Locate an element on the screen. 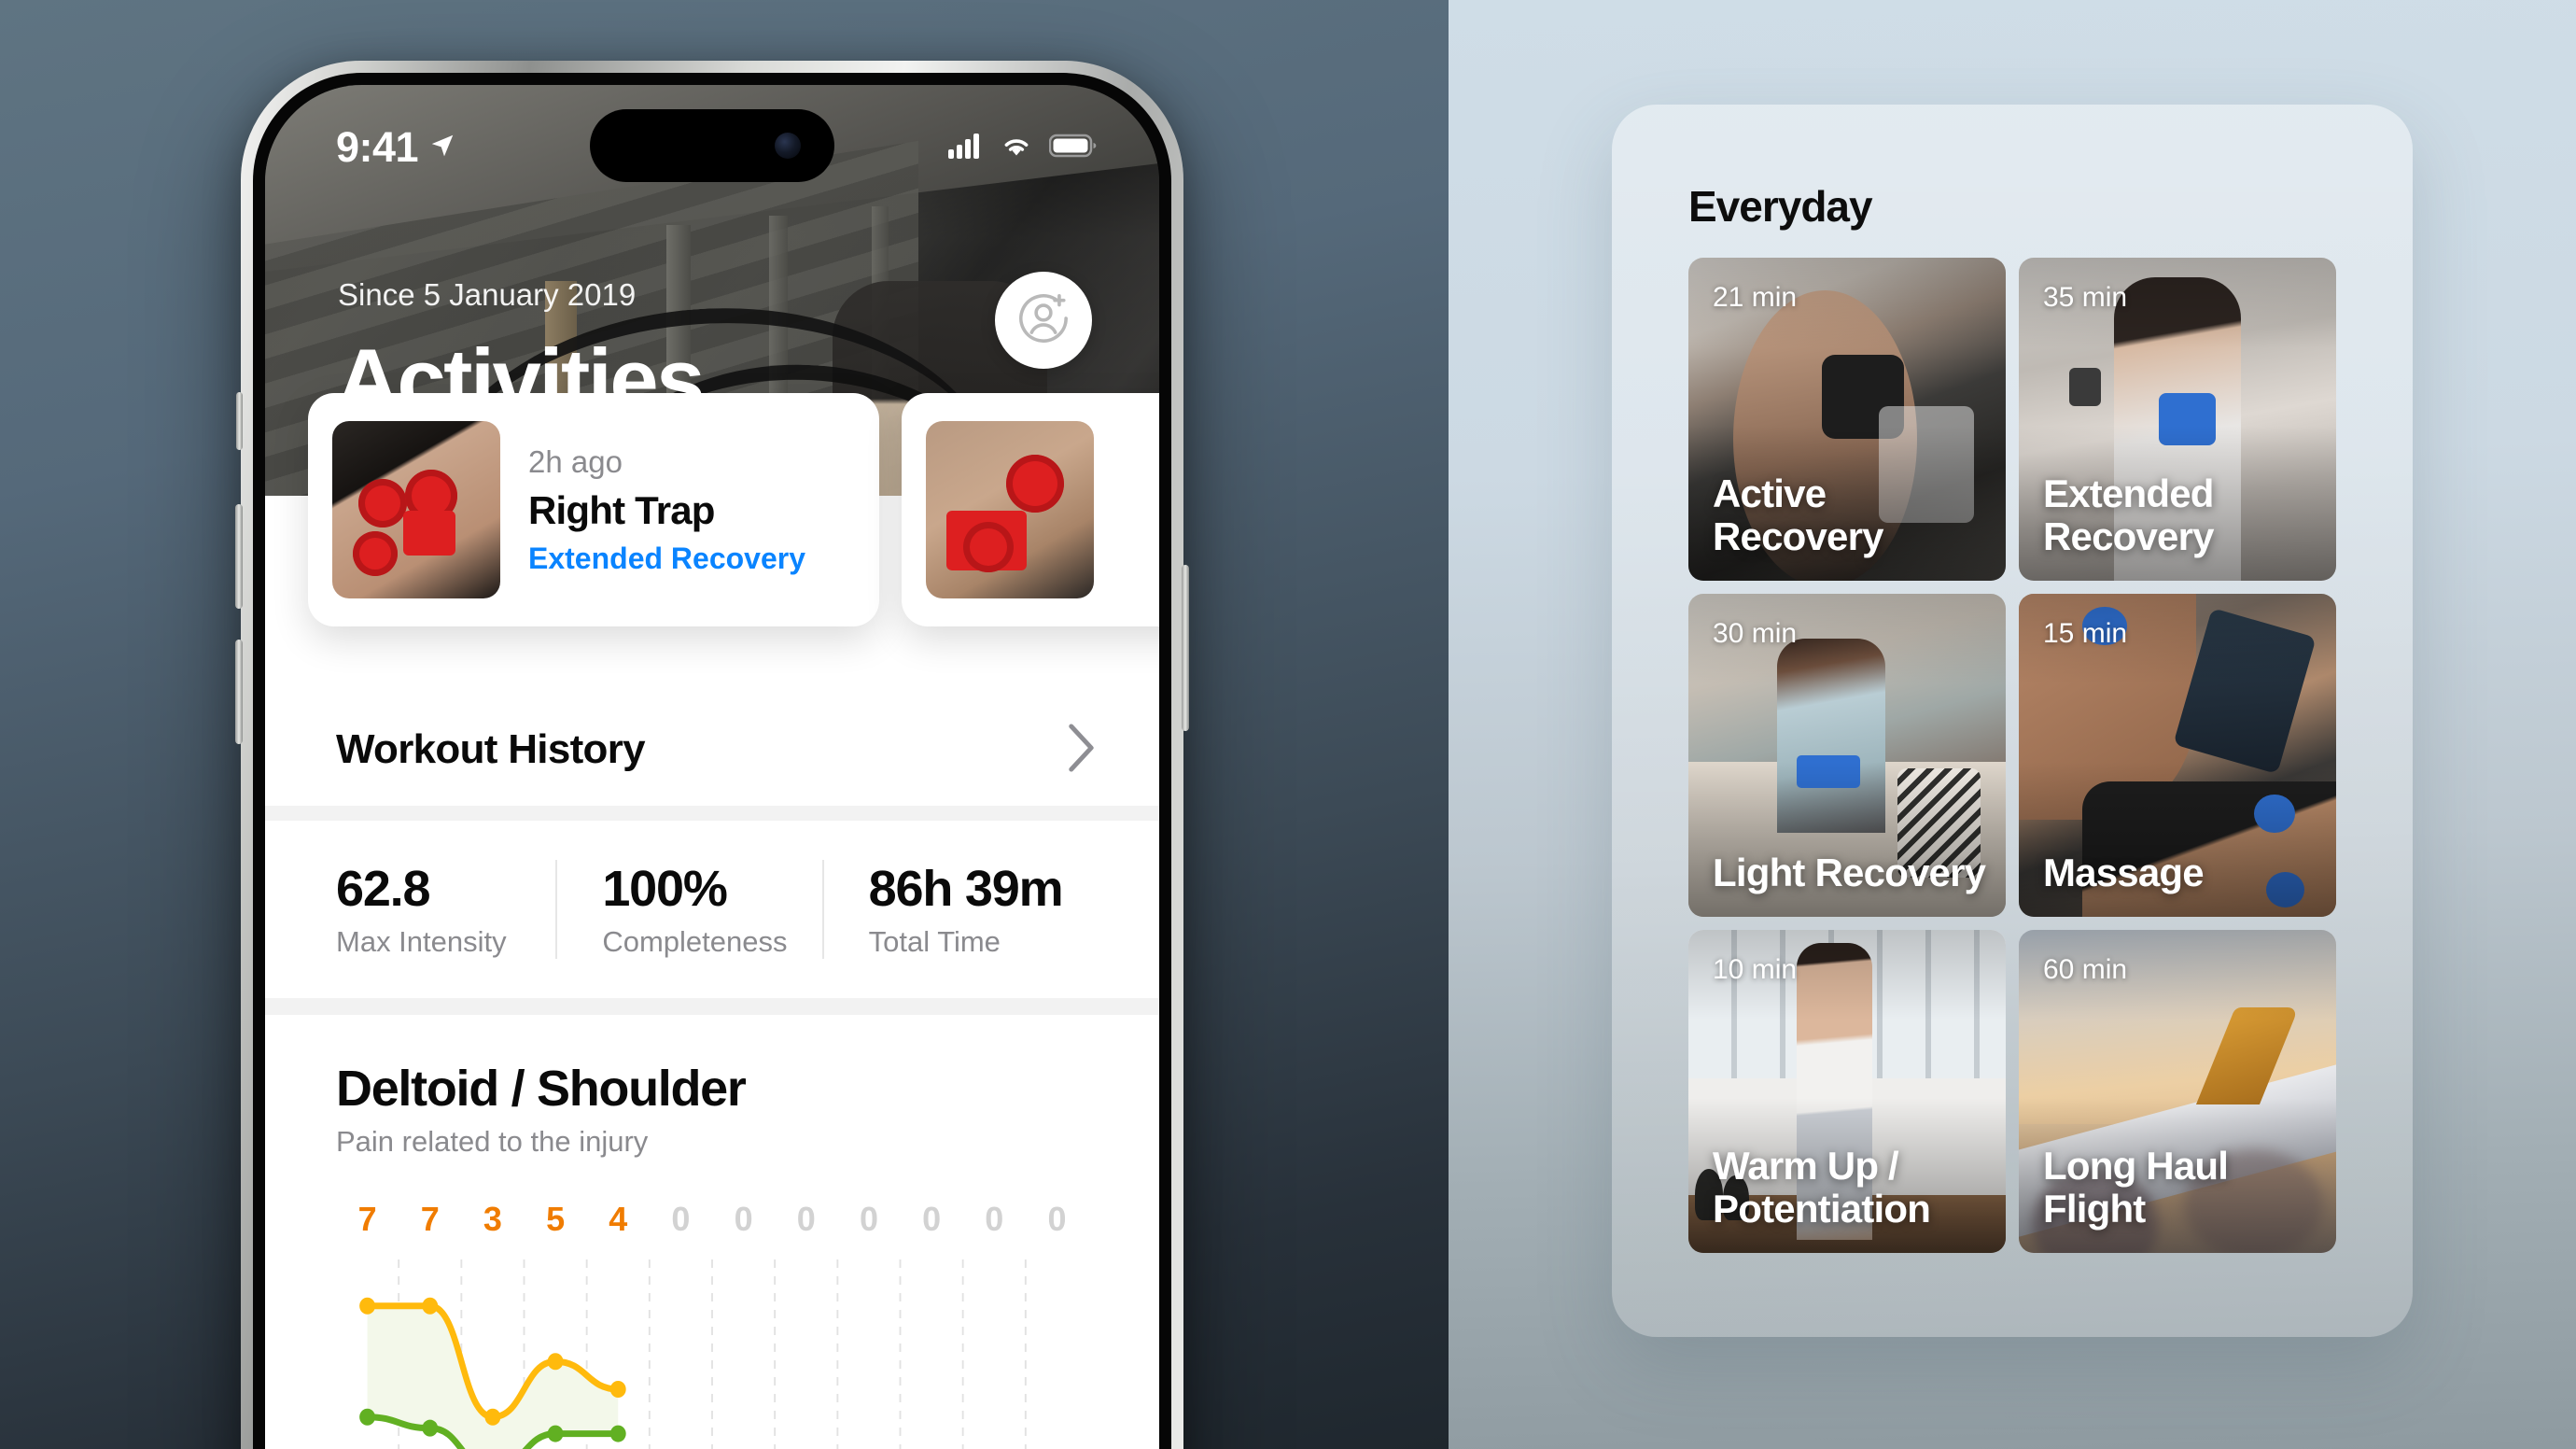 The width and height of the screenshot is (2576, 1449). battery-full-icon is located at coordinates (1073, 148).